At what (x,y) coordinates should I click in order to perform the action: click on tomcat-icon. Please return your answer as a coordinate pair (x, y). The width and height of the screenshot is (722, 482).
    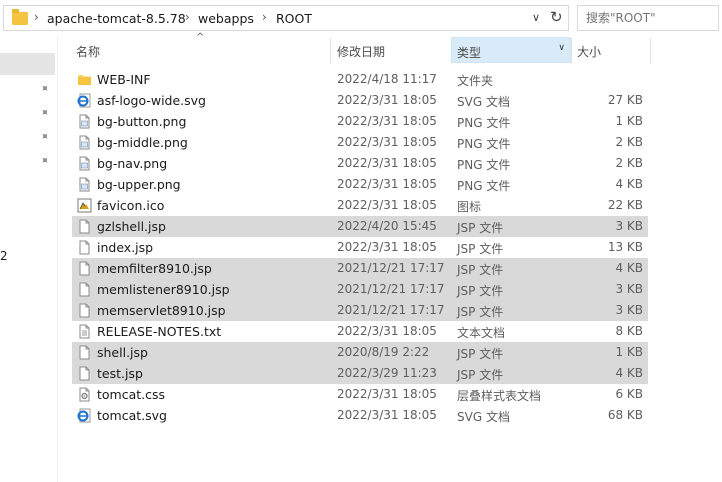
    Looking at the image, I should click on (84, 205).